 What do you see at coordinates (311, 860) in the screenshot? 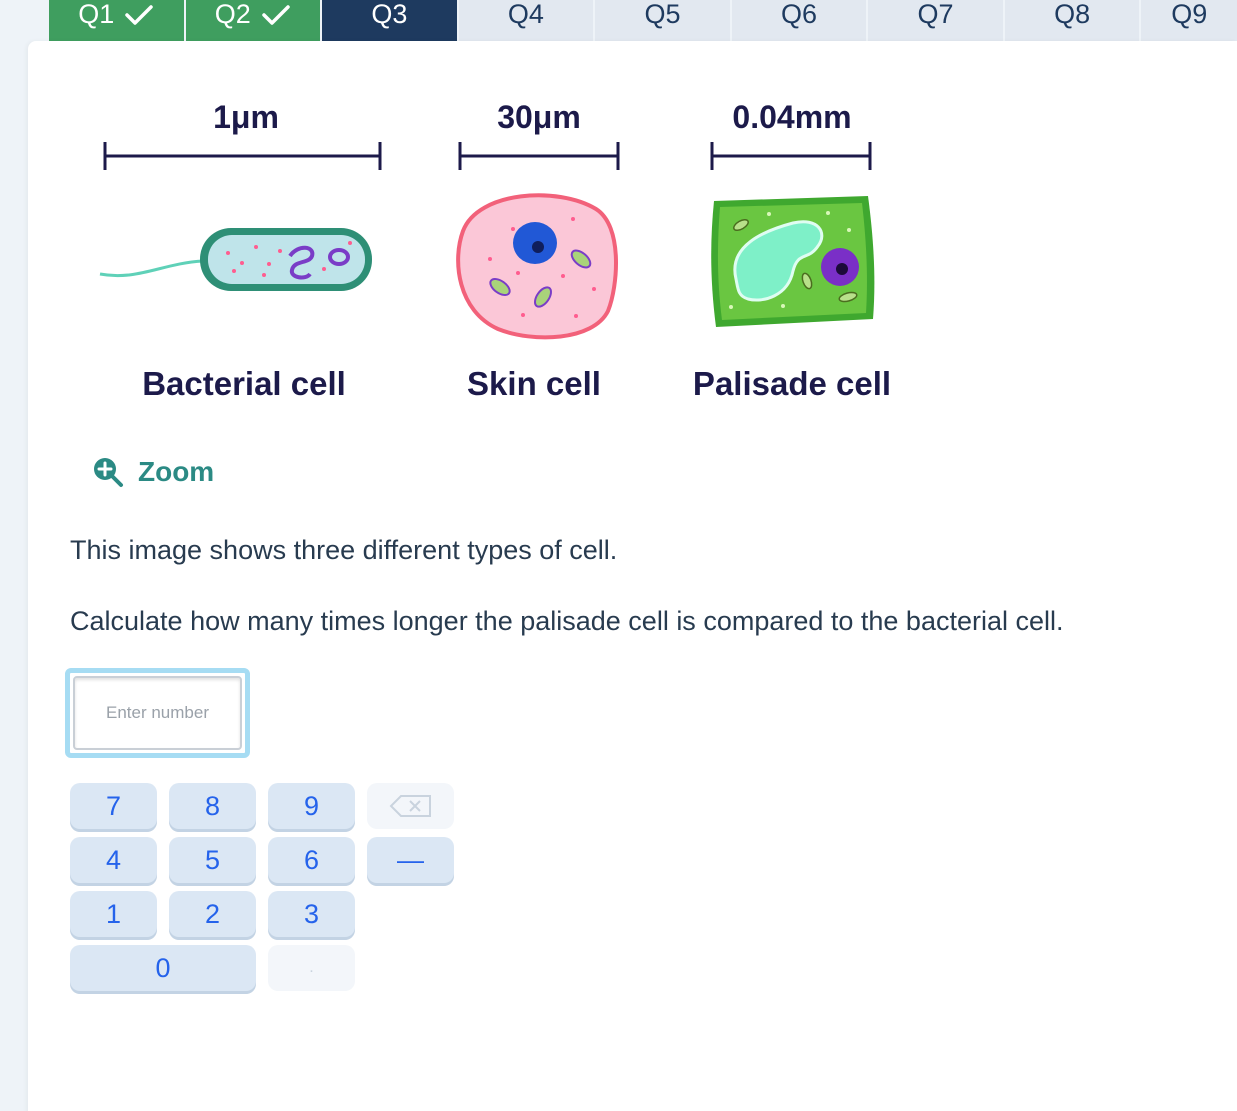
I see `key-6: 6` at bounding box center [311, 860].